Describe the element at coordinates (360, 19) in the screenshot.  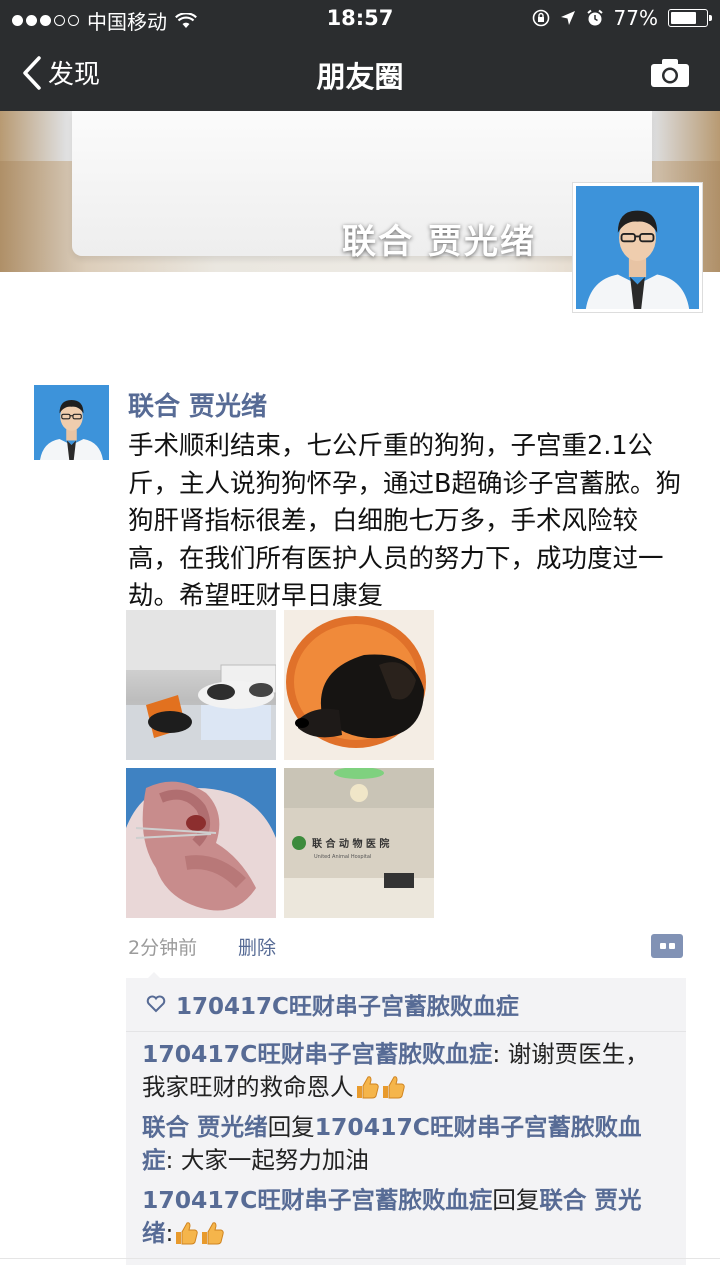
I see `status-bar: 中国移动 18:57 77%` at that location.